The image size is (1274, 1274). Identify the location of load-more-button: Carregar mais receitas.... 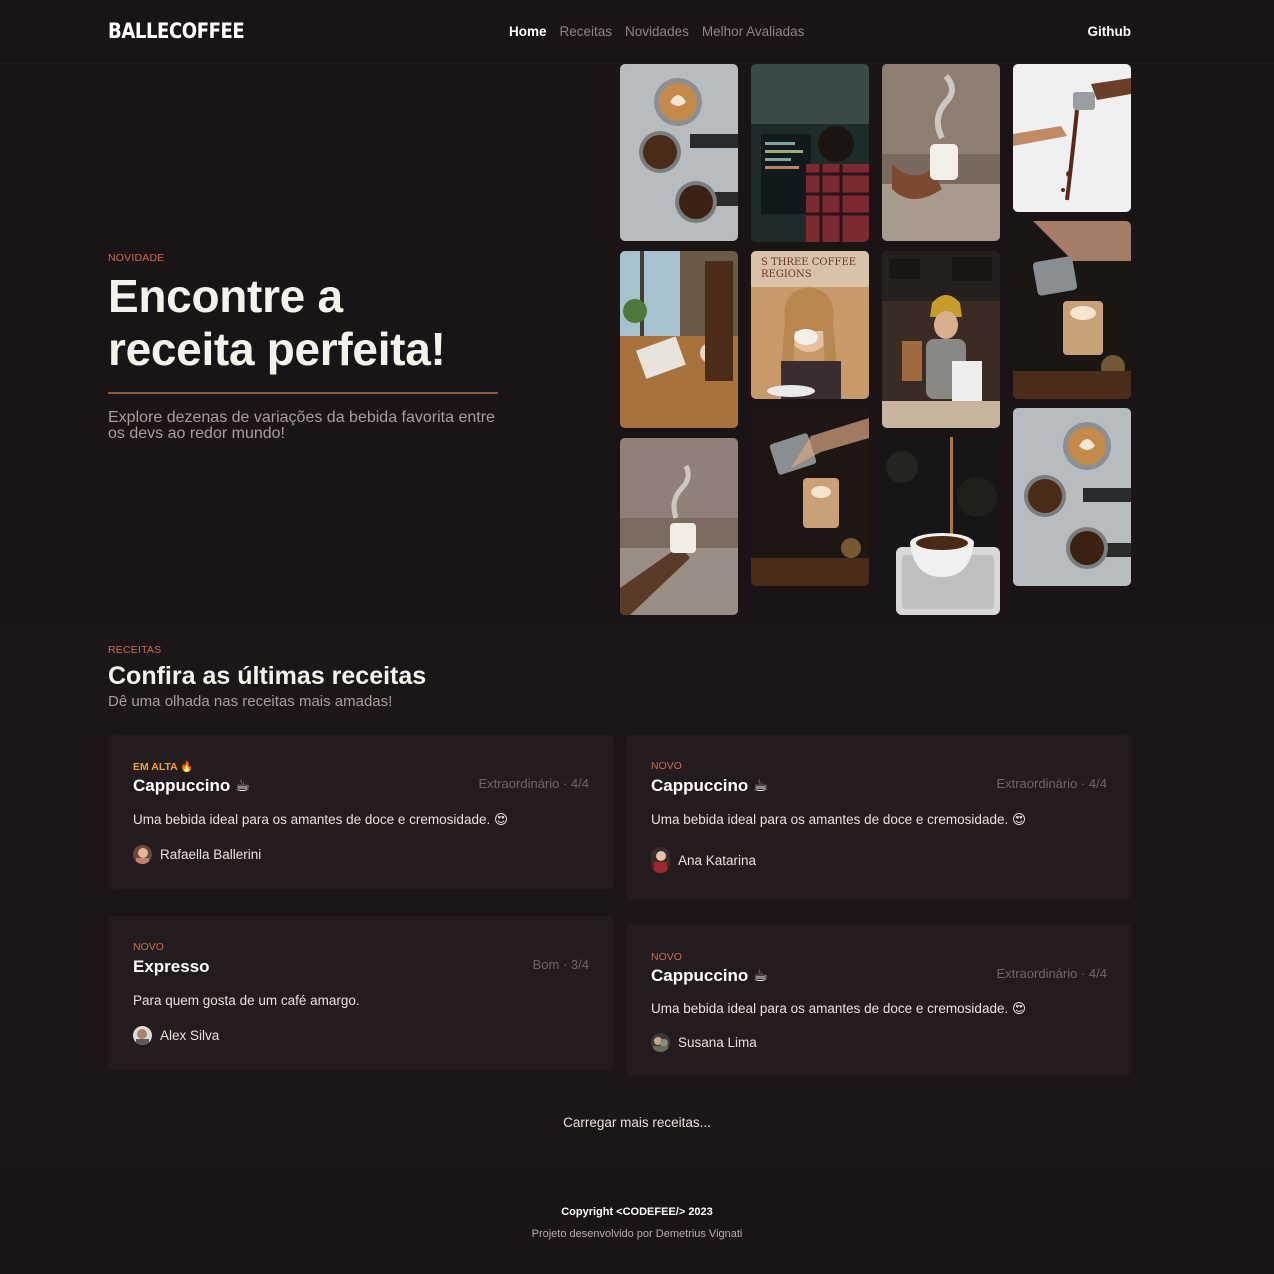
(637, 1122).